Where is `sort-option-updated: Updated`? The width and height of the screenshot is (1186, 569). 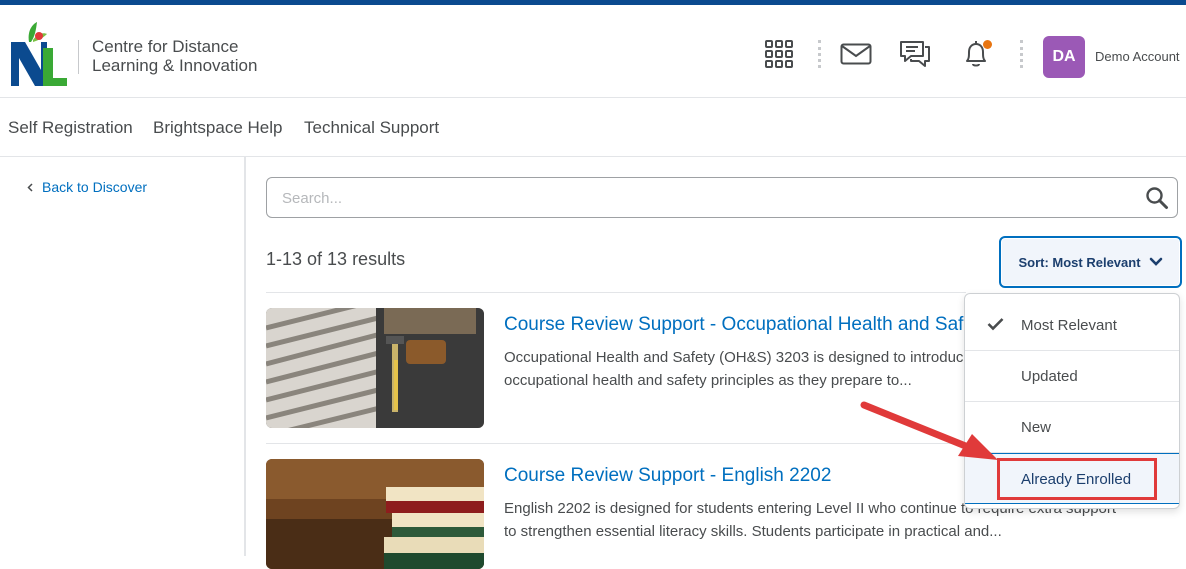
sort-option-updated: Updated is located at coordinates (1072, 376).